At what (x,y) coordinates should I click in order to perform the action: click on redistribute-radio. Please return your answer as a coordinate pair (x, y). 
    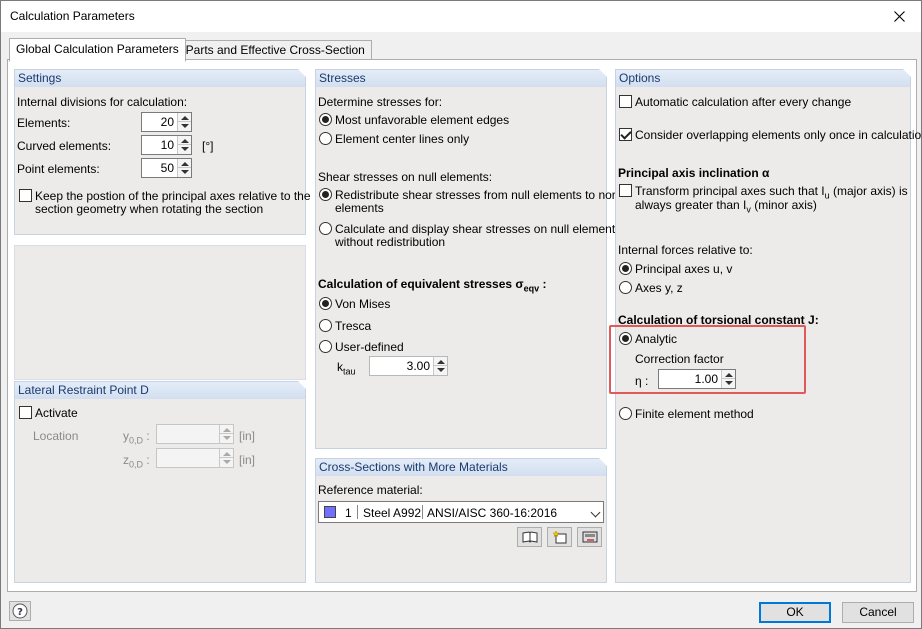
    Looking at the image, I should click on (325, 194).